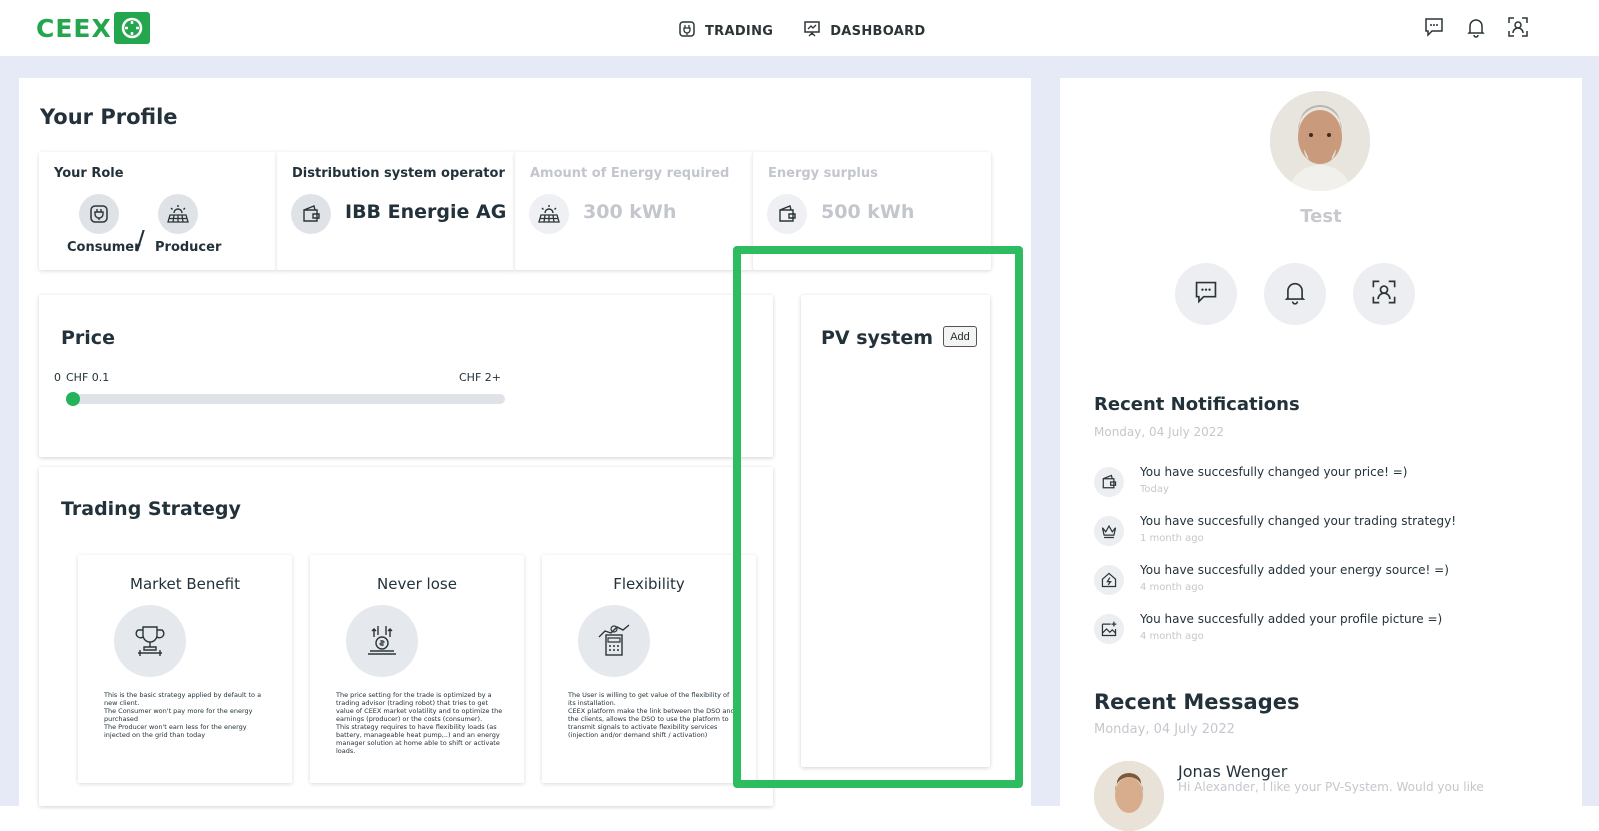  Describe the element at coordinates (88, 377) in the screenshot. I see `price-min-label: CHF 0.1` at that location.